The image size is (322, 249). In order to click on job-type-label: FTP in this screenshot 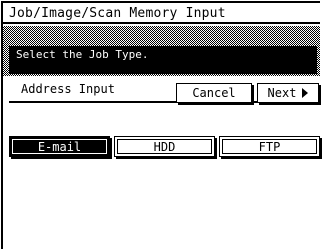, I will do `click(269, 146)`.